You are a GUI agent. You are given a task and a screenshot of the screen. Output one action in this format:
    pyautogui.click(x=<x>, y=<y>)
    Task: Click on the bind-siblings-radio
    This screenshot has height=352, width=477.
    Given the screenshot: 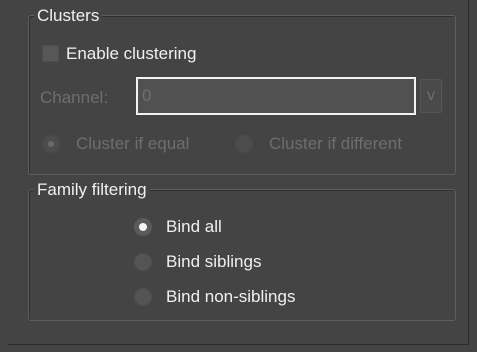 What is the action you would take?
    pyautogui.click(x=143, y=262)
    